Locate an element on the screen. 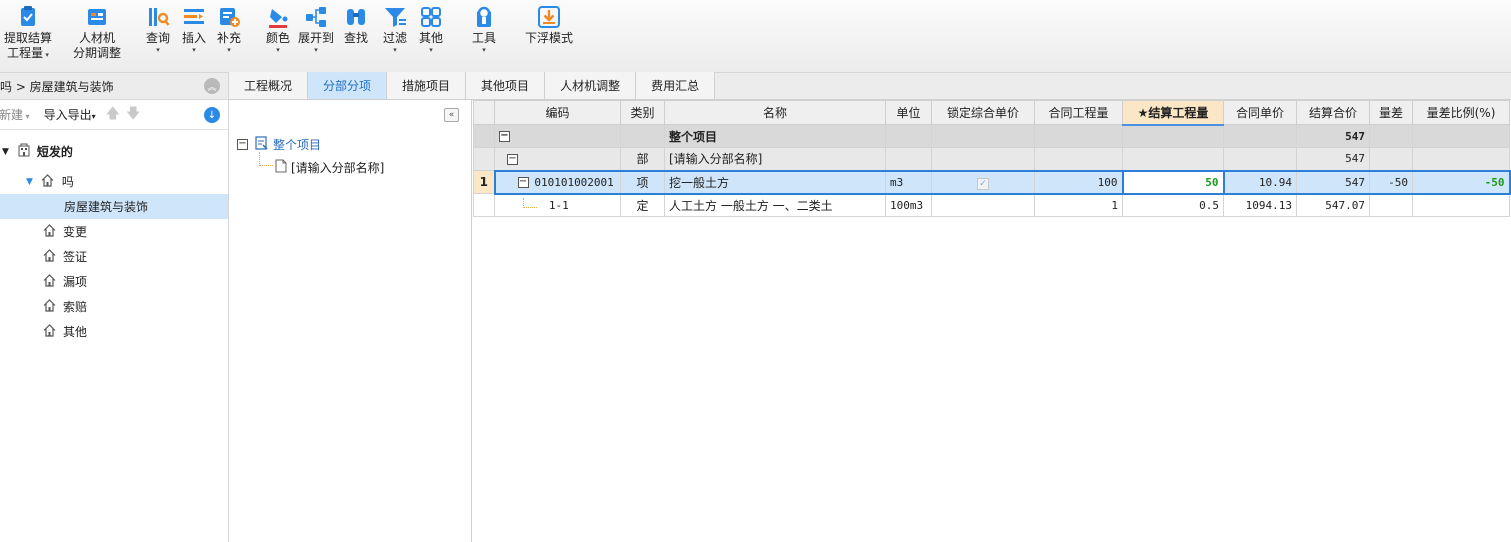 The image size is (1511, 542). cell-type: 项 is located at coordinates (642, 182).